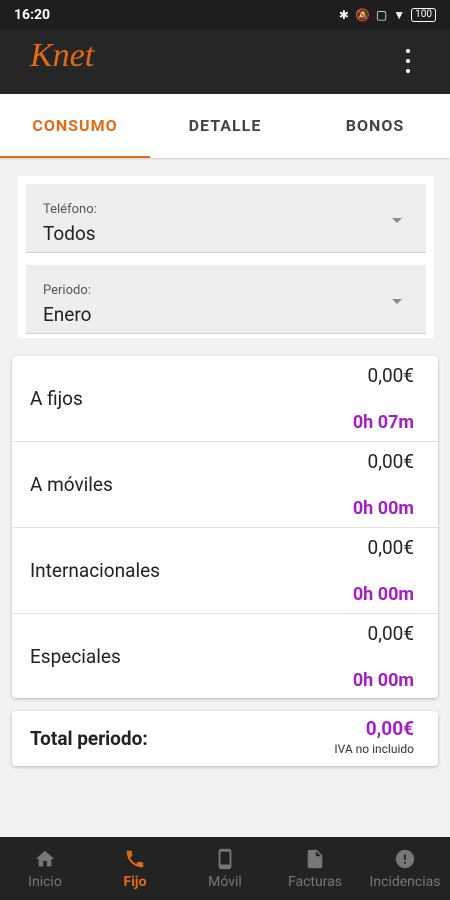  I want to click on nav-fijo: Fijo, so click(135, 868).